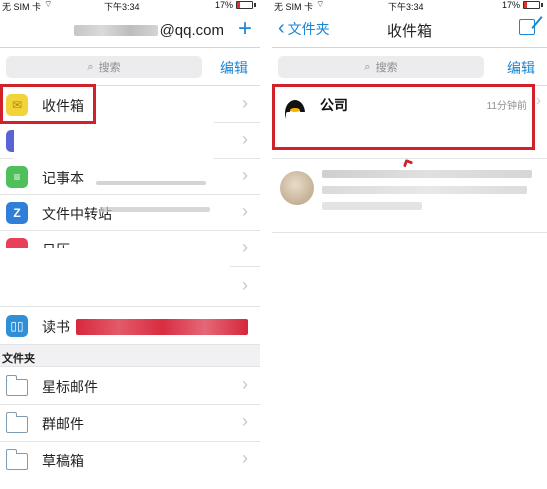  I want to click on account-address: @qq.com, so click(148, 30).